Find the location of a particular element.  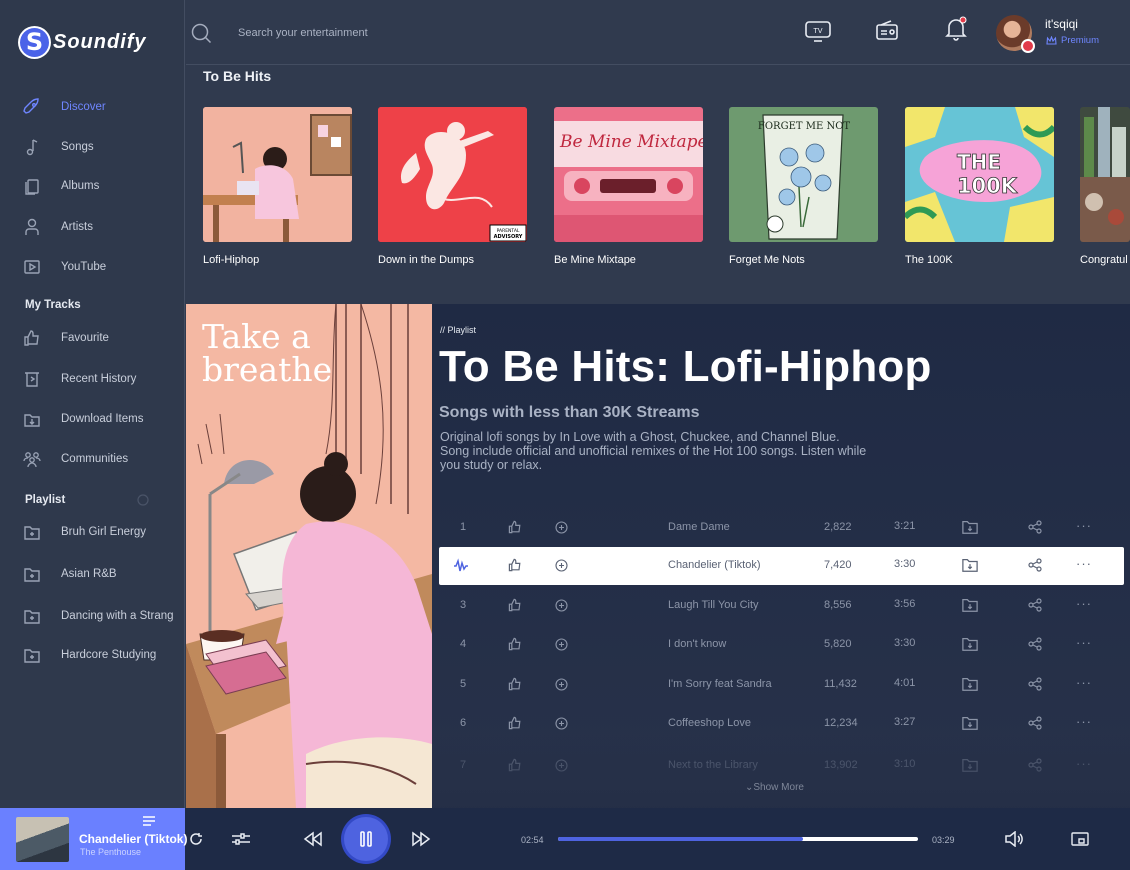

track-duration: 3:21 is located at coordinates (905, 526).